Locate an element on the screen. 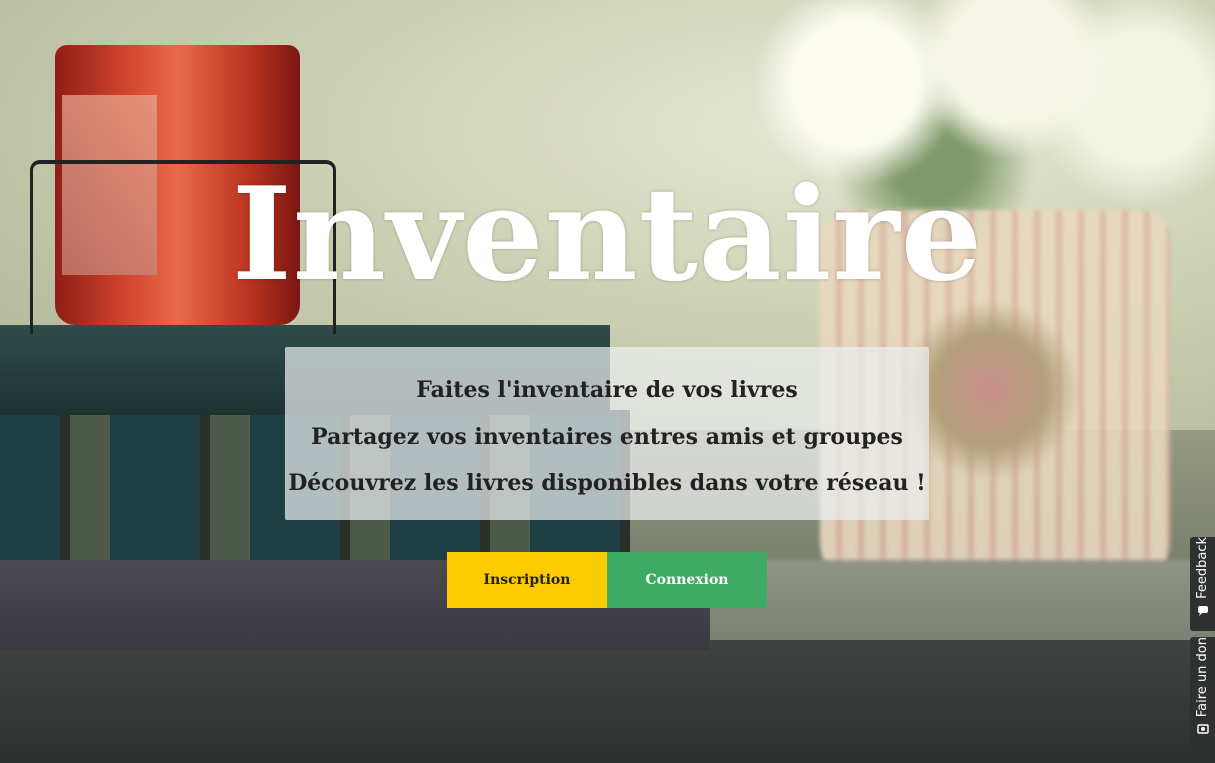  donate-label: Faire un don is located at coordinates (1202, 677).